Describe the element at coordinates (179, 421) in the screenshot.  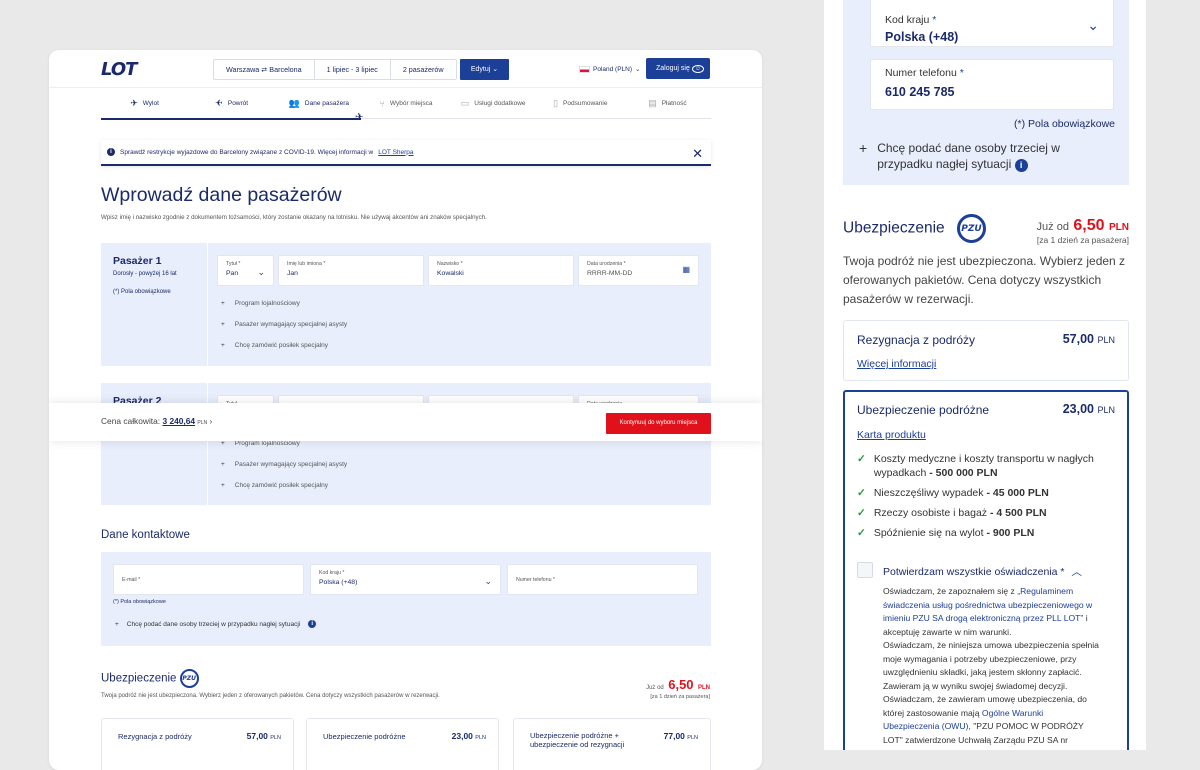
I see `total-value: 3 240,64` at that location.